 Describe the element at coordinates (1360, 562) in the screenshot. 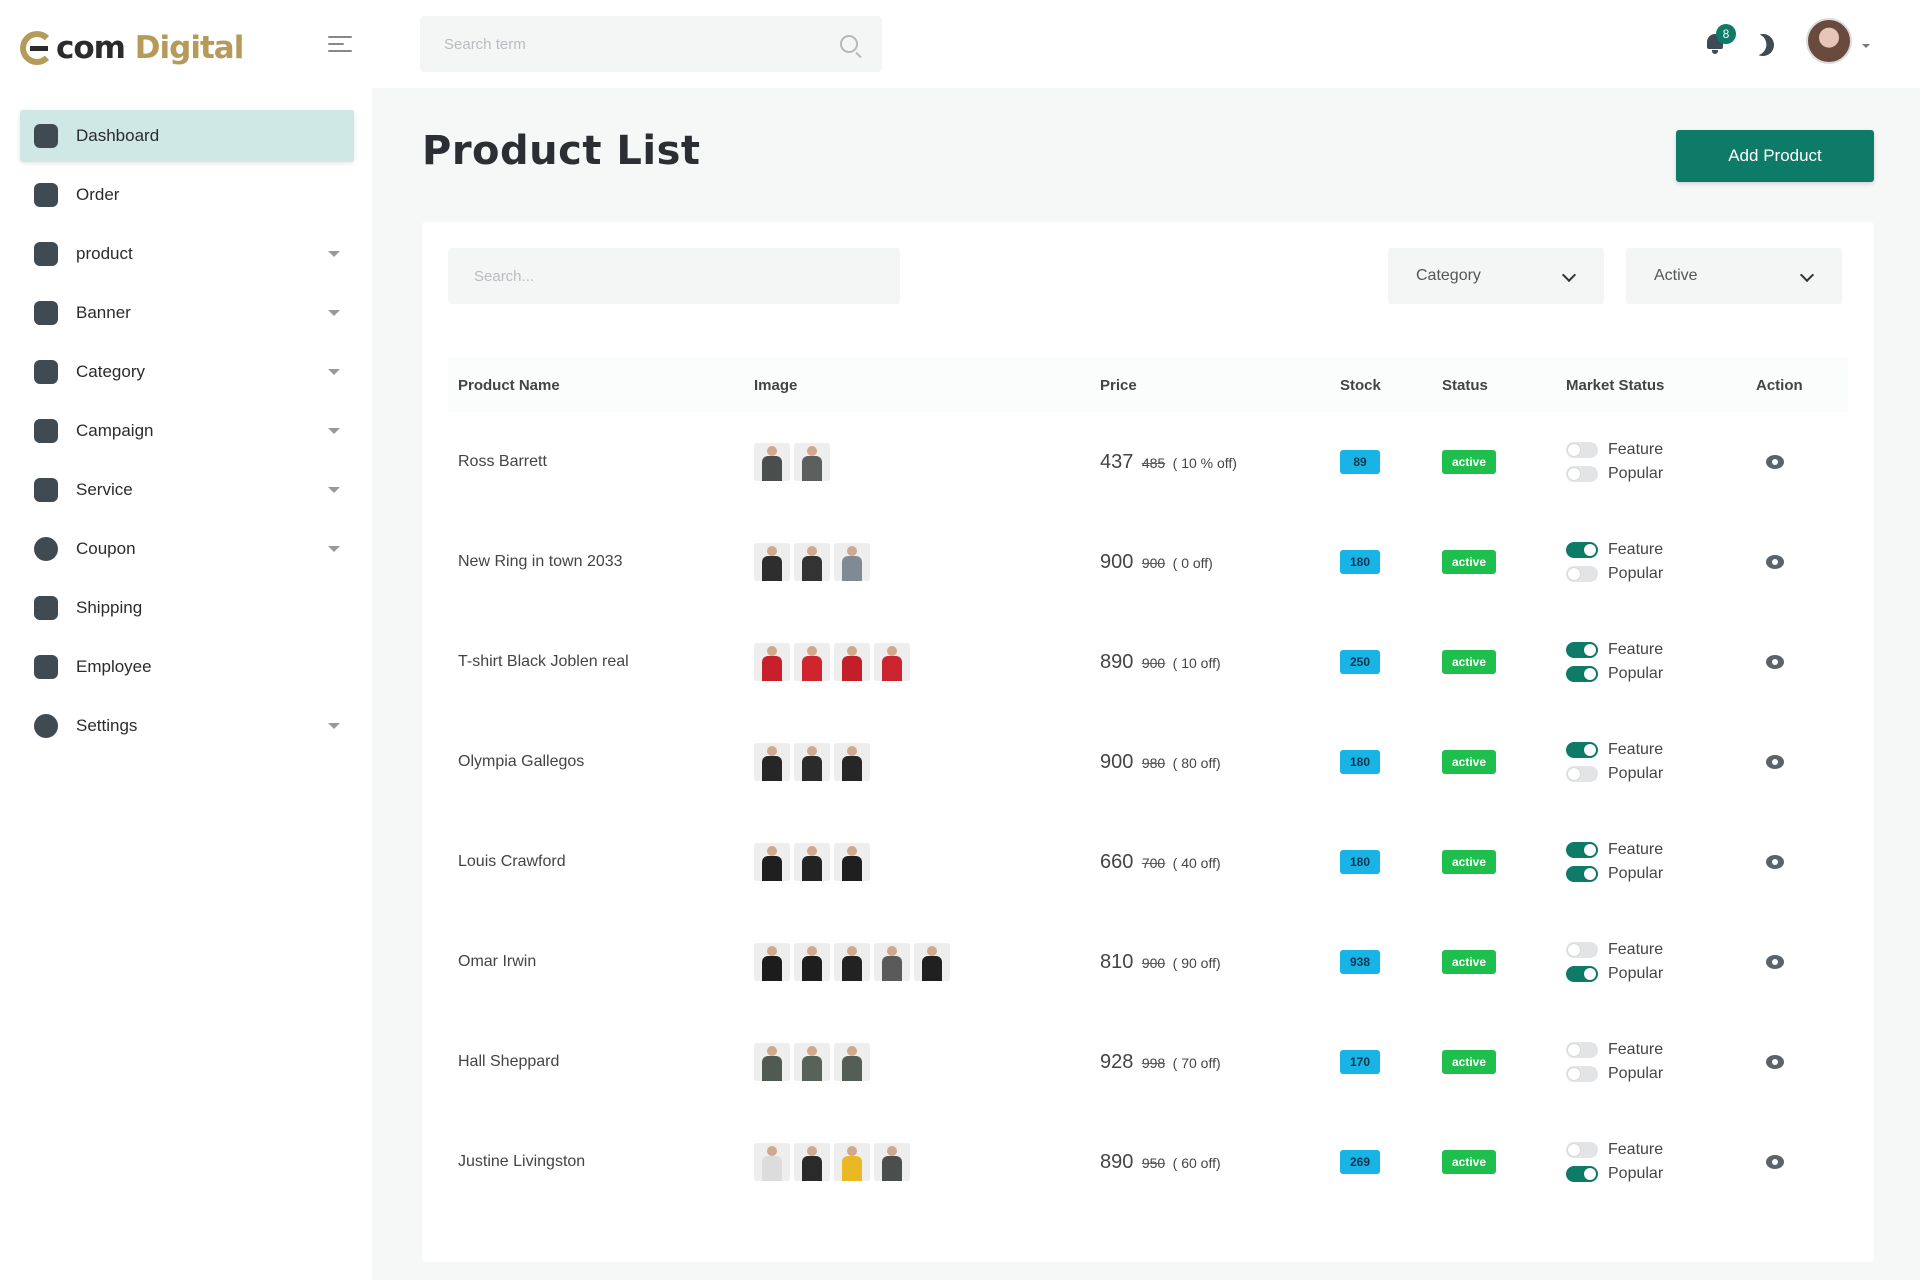

I see `stock-badge: 180` at that location.